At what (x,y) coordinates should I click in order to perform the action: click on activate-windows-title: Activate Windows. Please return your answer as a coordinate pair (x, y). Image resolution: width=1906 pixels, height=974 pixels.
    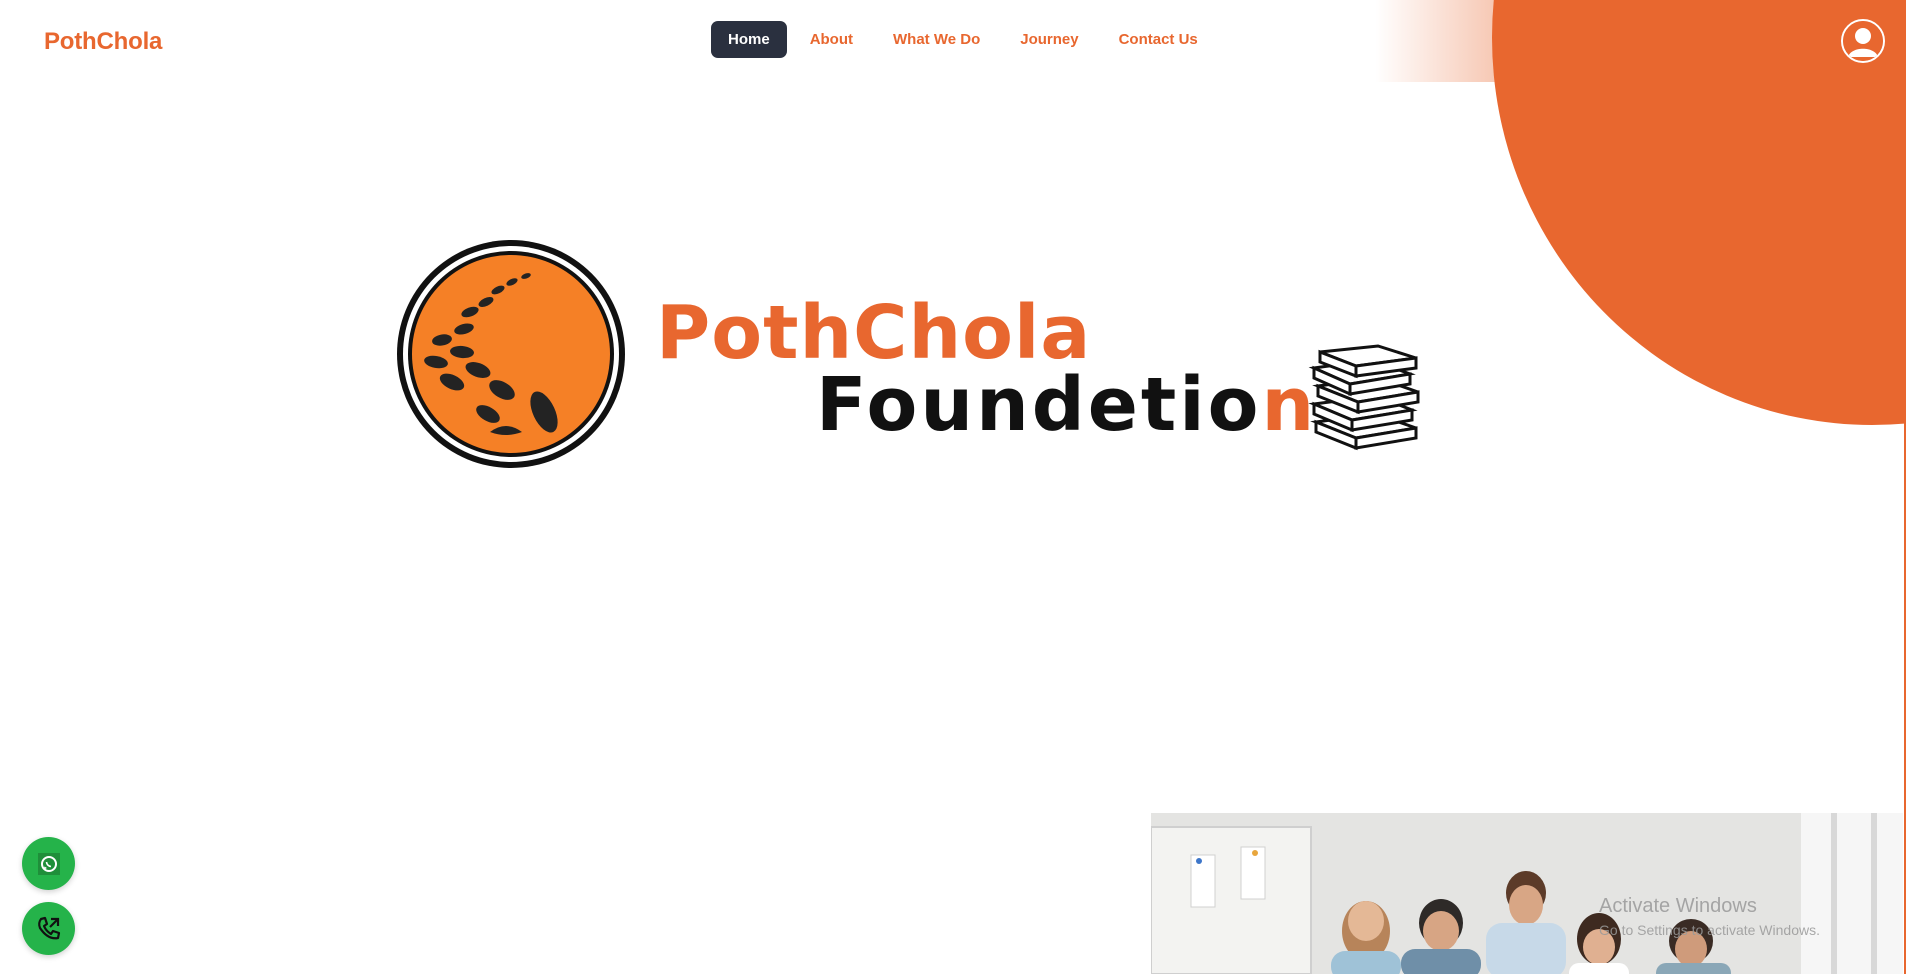
    Looking at the image, I should click on (1678, 906).